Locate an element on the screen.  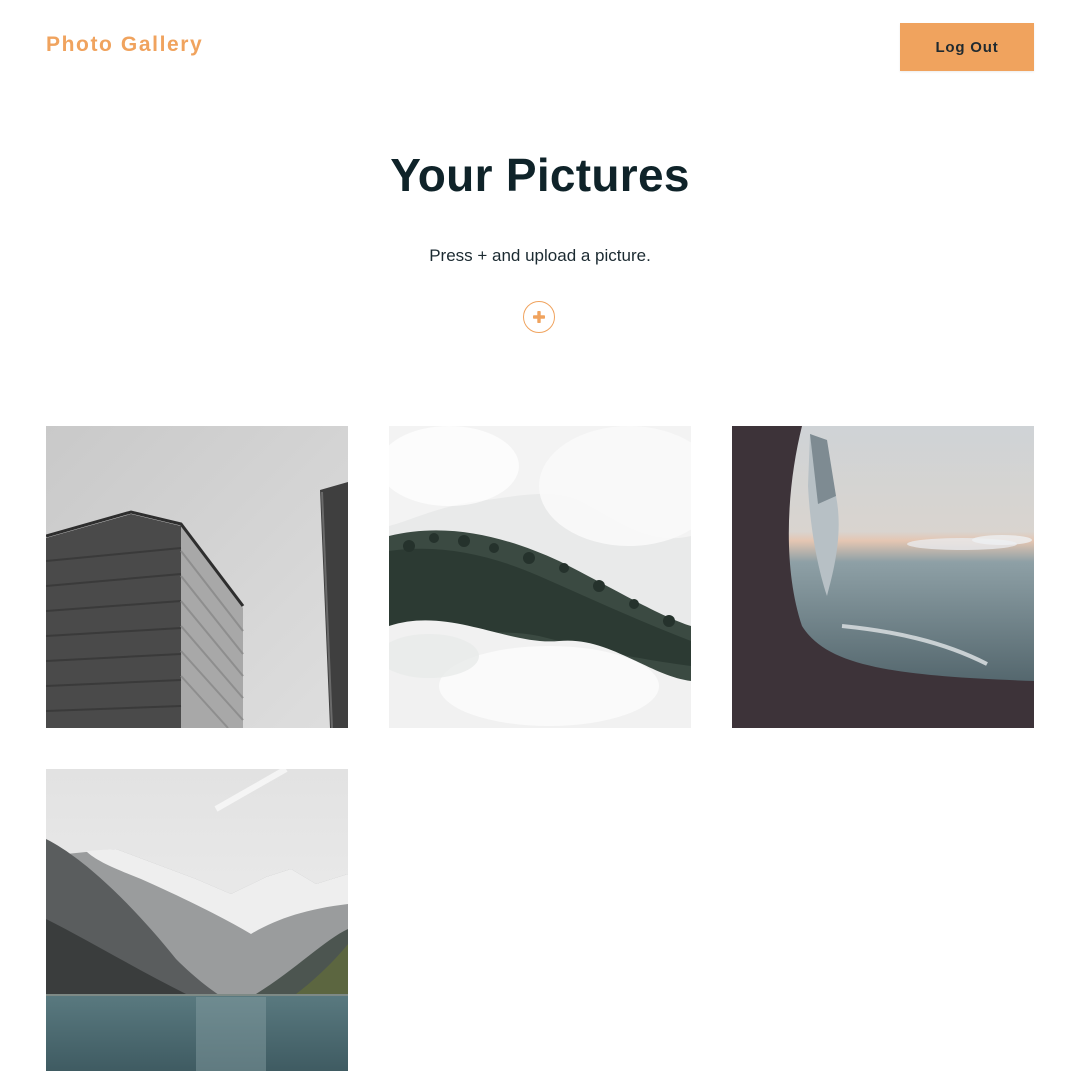
foggy-forest-photo is located at coordinates (540, 577).